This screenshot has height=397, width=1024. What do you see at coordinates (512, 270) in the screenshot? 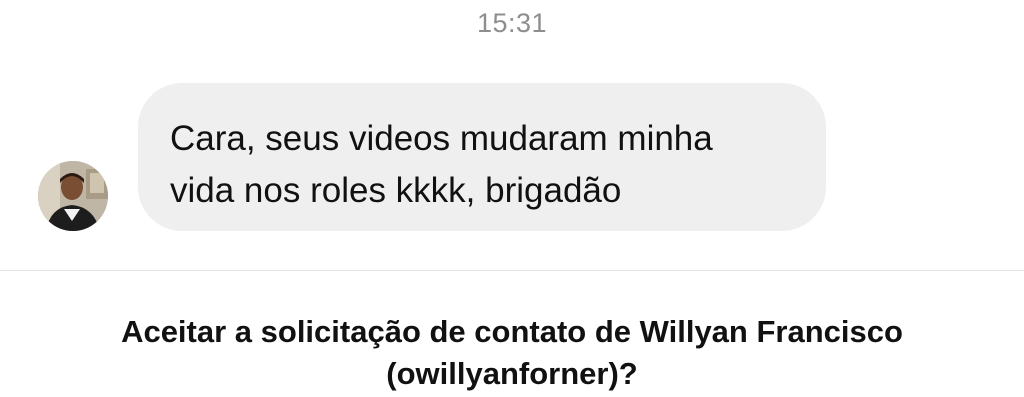
I see `divider` at bounding box center [512, 270].